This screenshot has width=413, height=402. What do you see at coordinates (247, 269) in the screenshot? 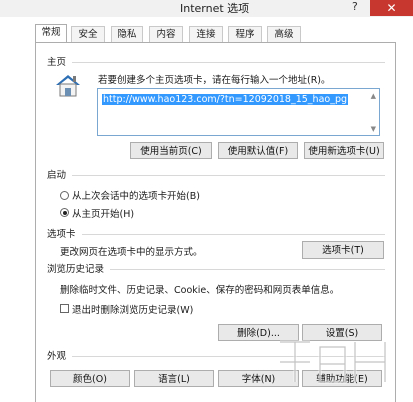
I see `history-separator` at bounding box center [247, 269].